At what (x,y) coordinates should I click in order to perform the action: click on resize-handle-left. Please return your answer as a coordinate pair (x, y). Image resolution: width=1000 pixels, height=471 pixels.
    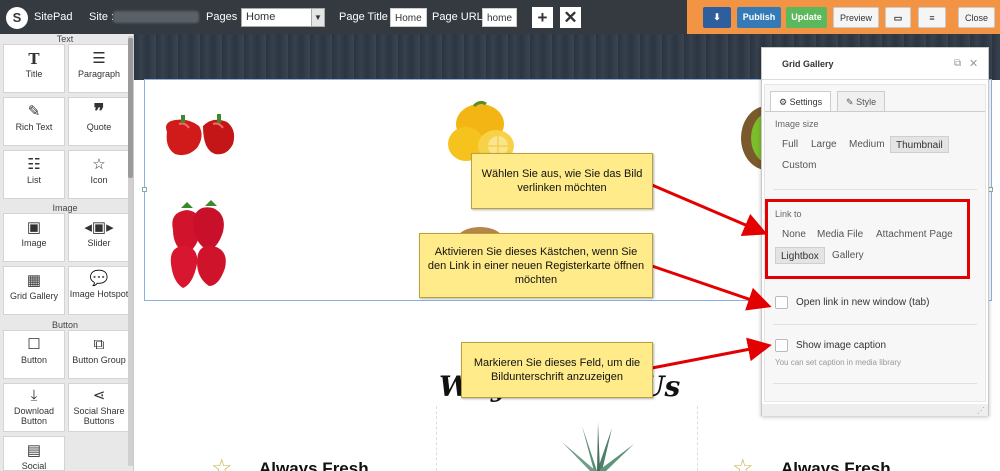
    Looking at the image, I should click on (144, 189).